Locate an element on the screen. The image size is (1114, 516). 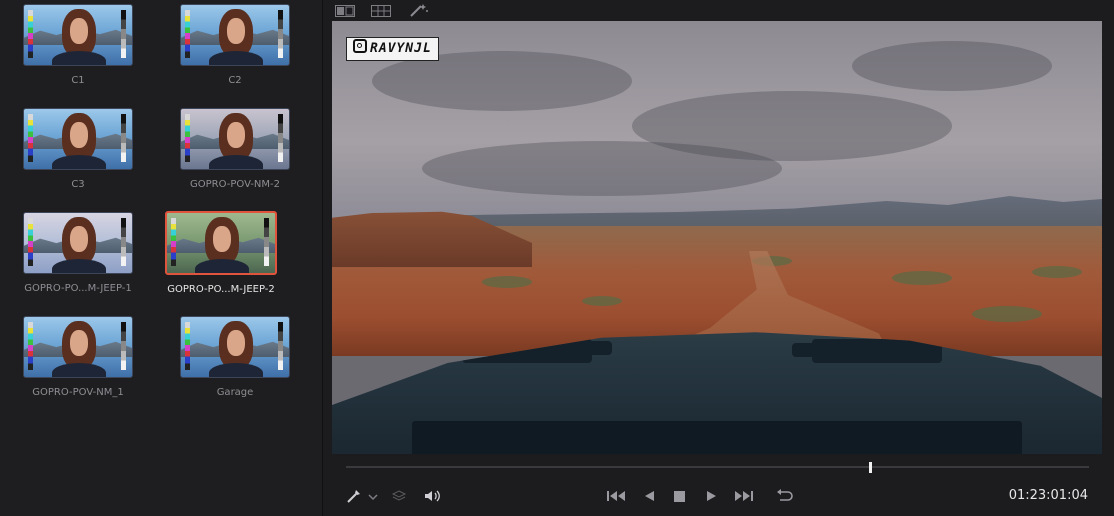
panel-divider is located at coordinates (322, 258).